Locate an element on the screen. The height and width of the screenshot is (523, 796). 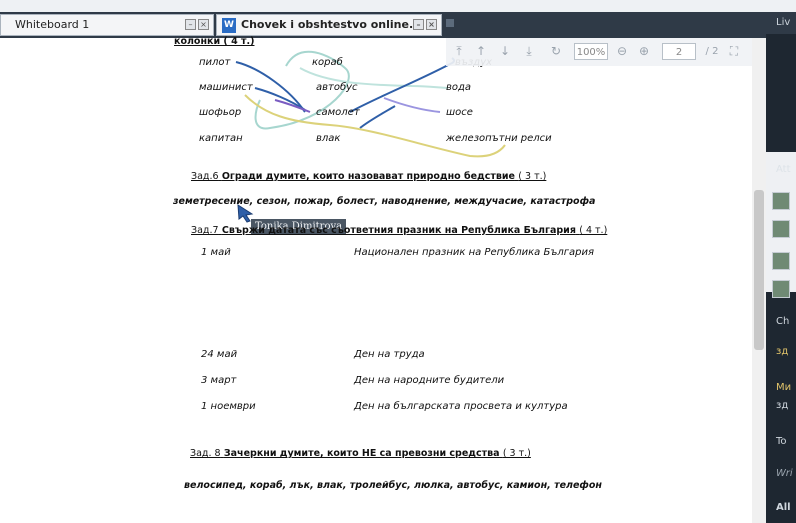
rotate-icon: ↻ is located at coordinates (556, 51).